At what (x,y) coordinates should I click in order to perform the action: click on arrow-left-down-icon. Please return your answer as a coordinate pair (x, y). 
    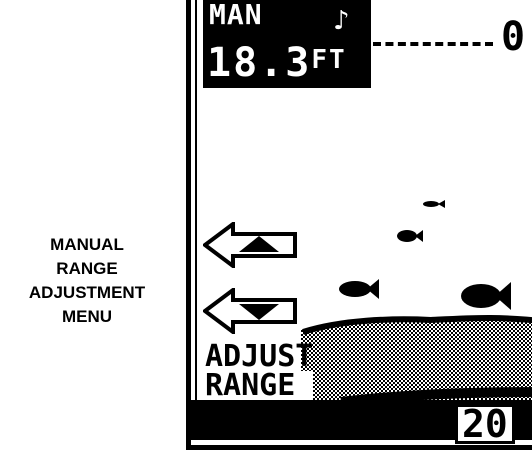
    Looking at the image, I should click on (249, 311).